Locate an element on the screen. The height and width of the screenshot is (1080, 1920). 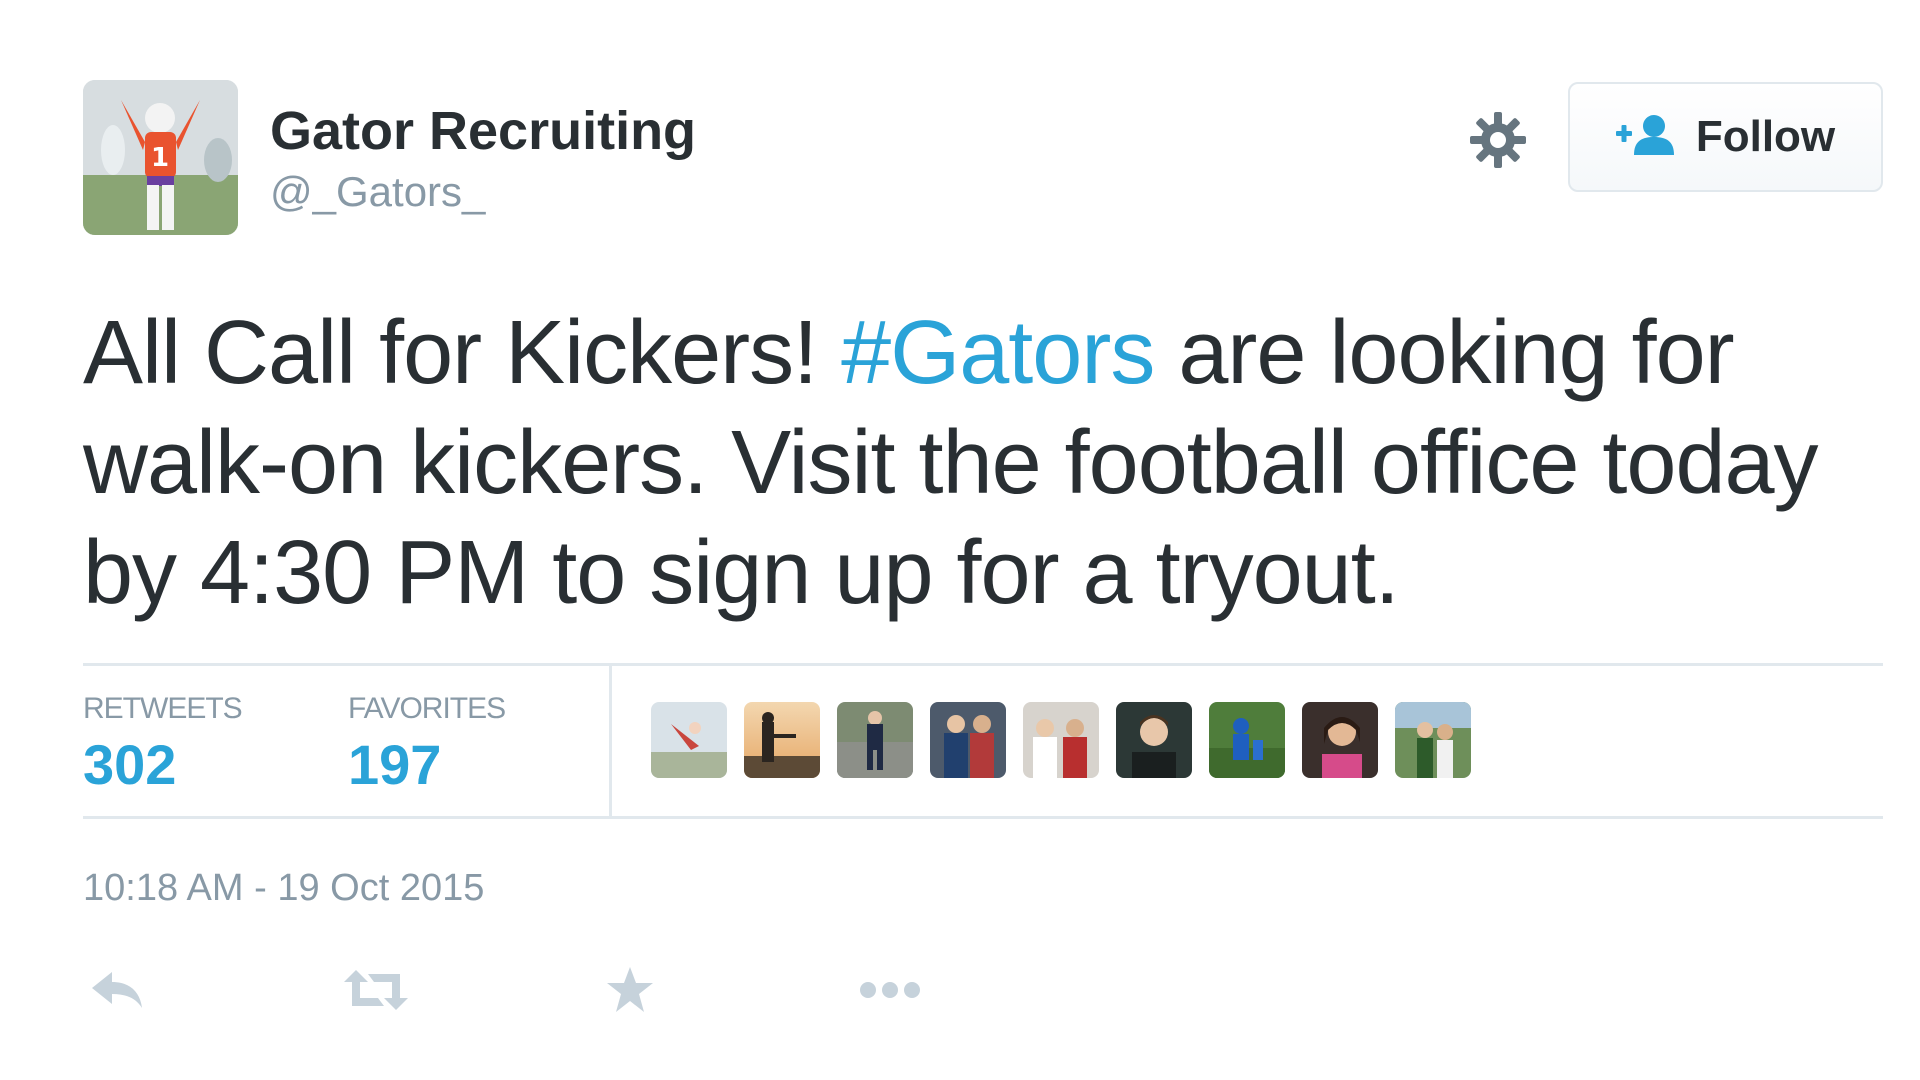
add-user-icon is located at coordinates (1646, 137).